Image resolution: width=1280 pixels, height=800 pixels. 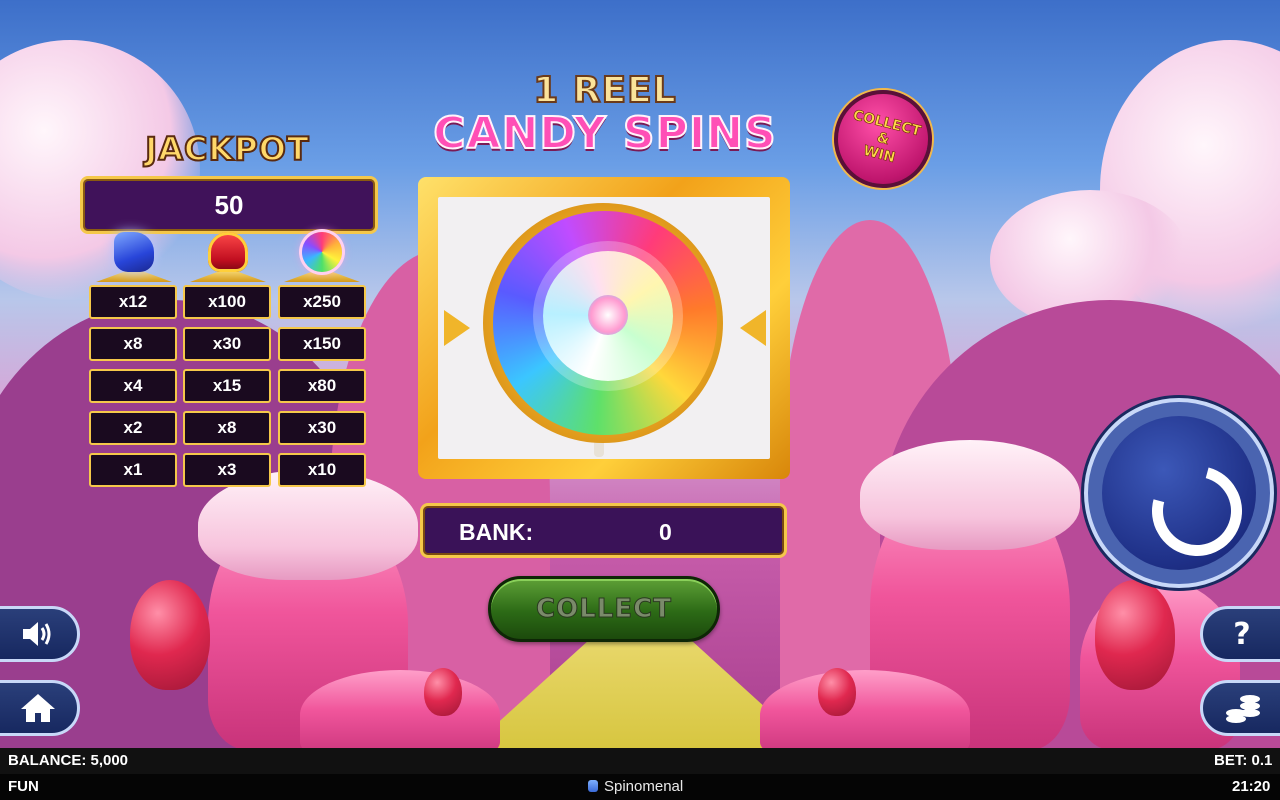 What do you see at coordinates (133, 470) in the screenshot?
I see `paytable-cell: x1` at bounding box center [133, 470].